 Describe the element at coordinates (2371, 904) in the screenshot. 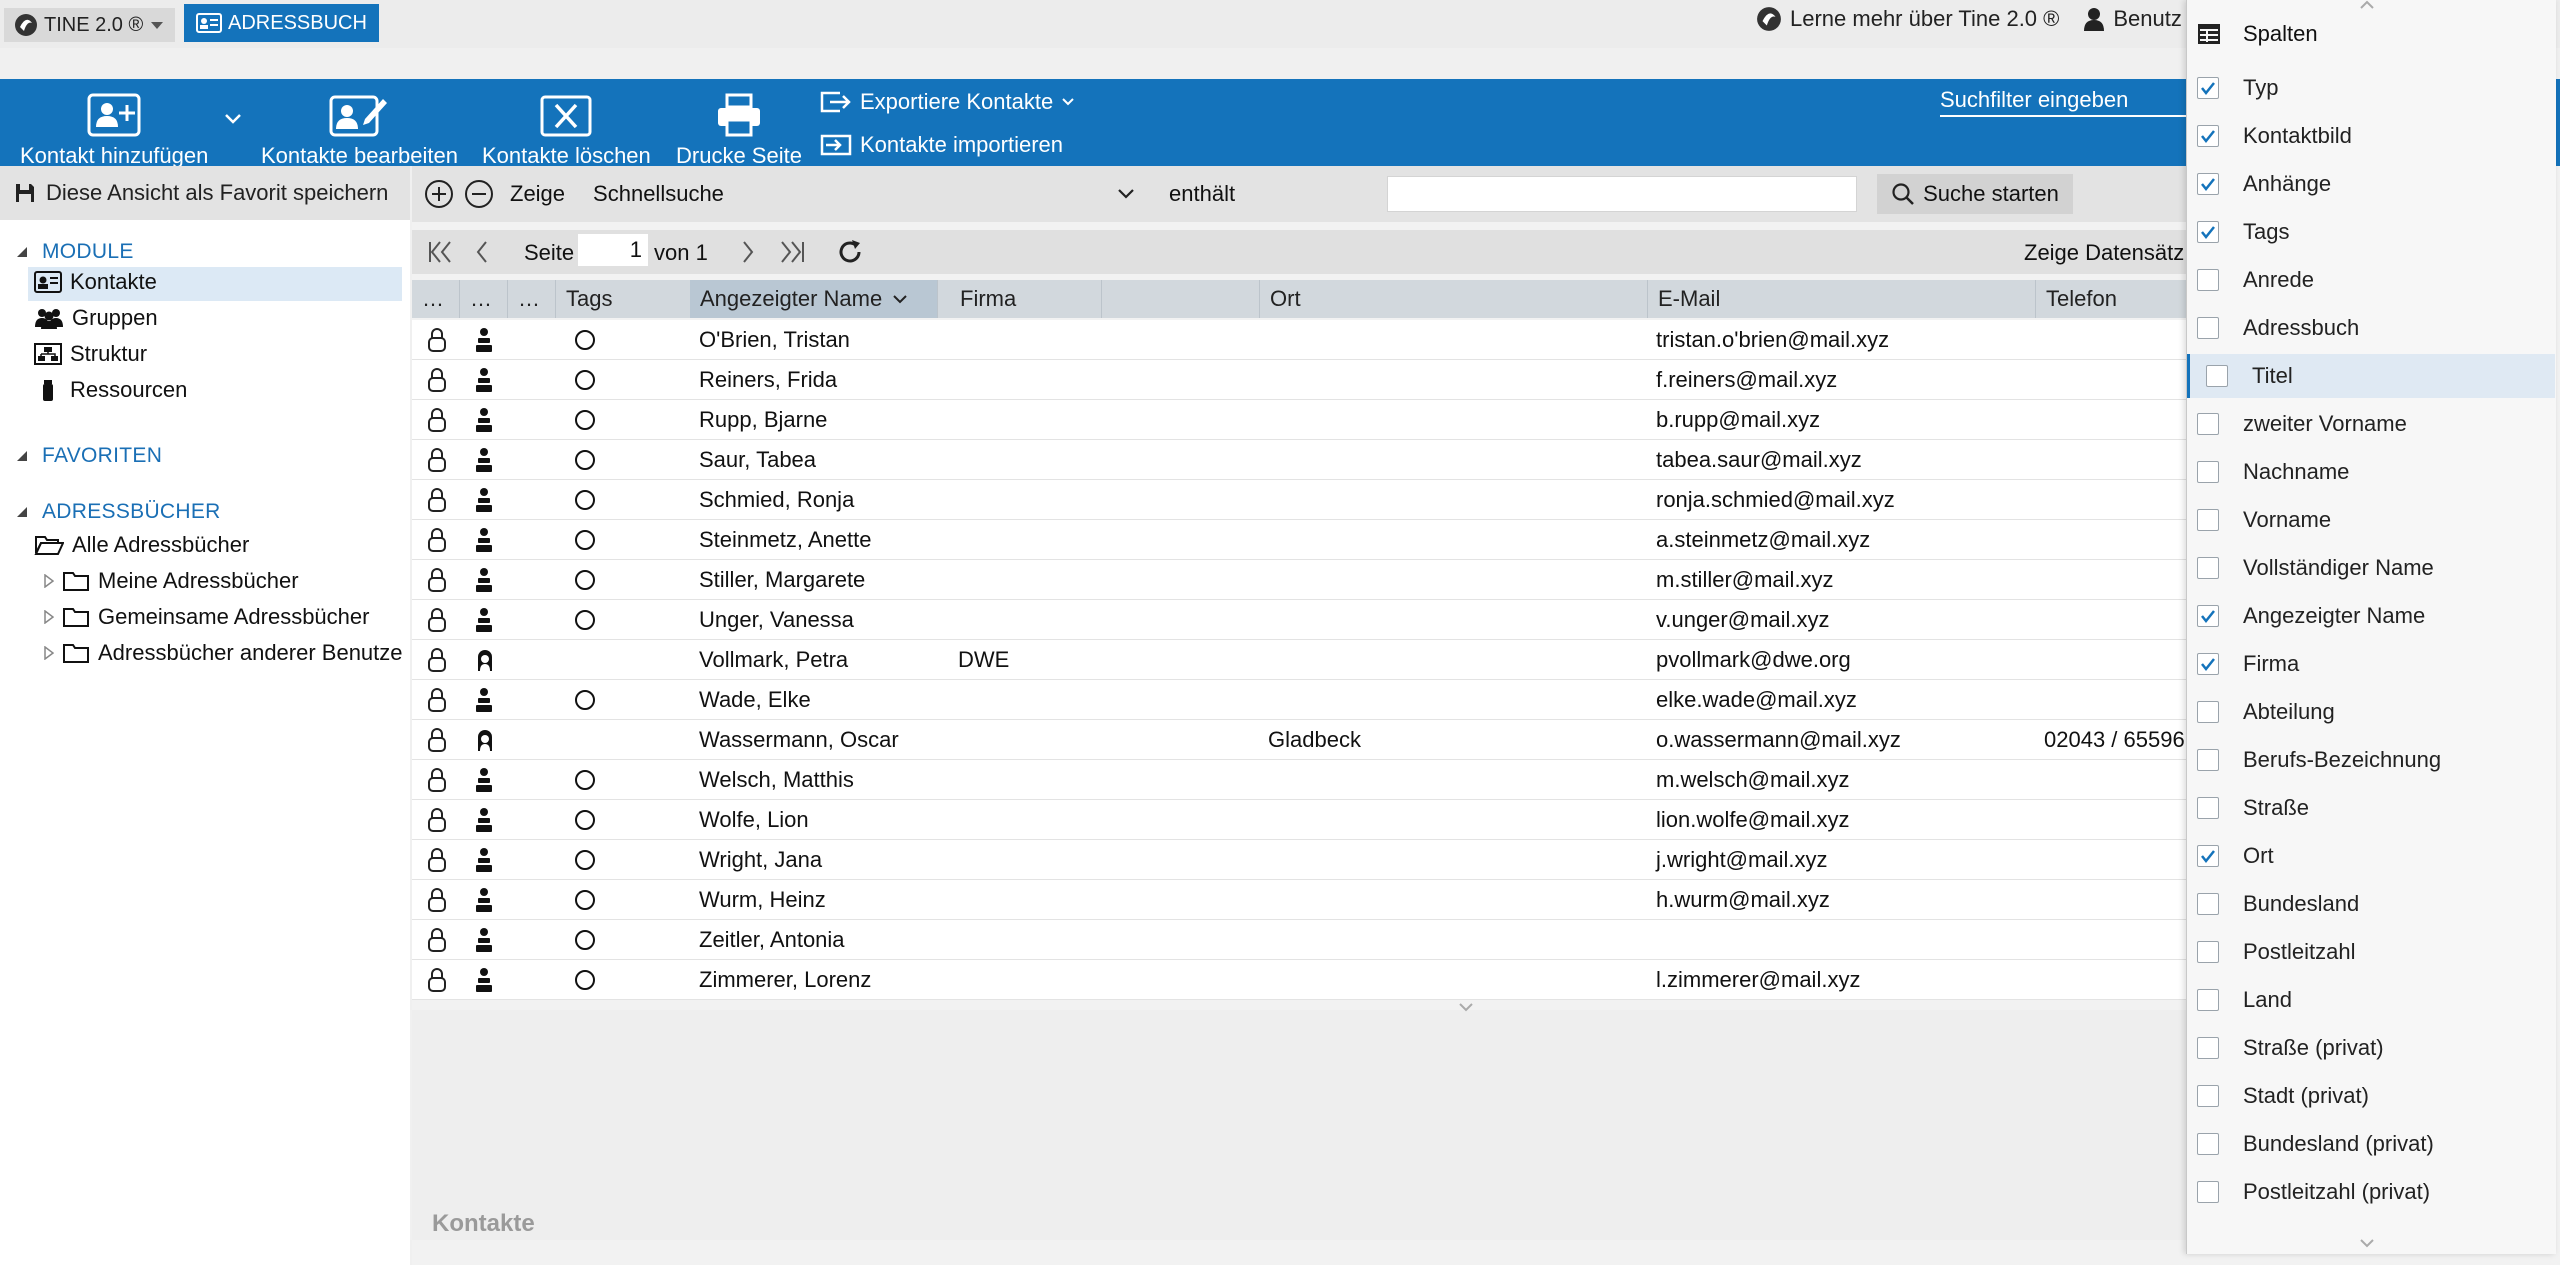

I see `column-toggle-item: Bundesland` at that location.